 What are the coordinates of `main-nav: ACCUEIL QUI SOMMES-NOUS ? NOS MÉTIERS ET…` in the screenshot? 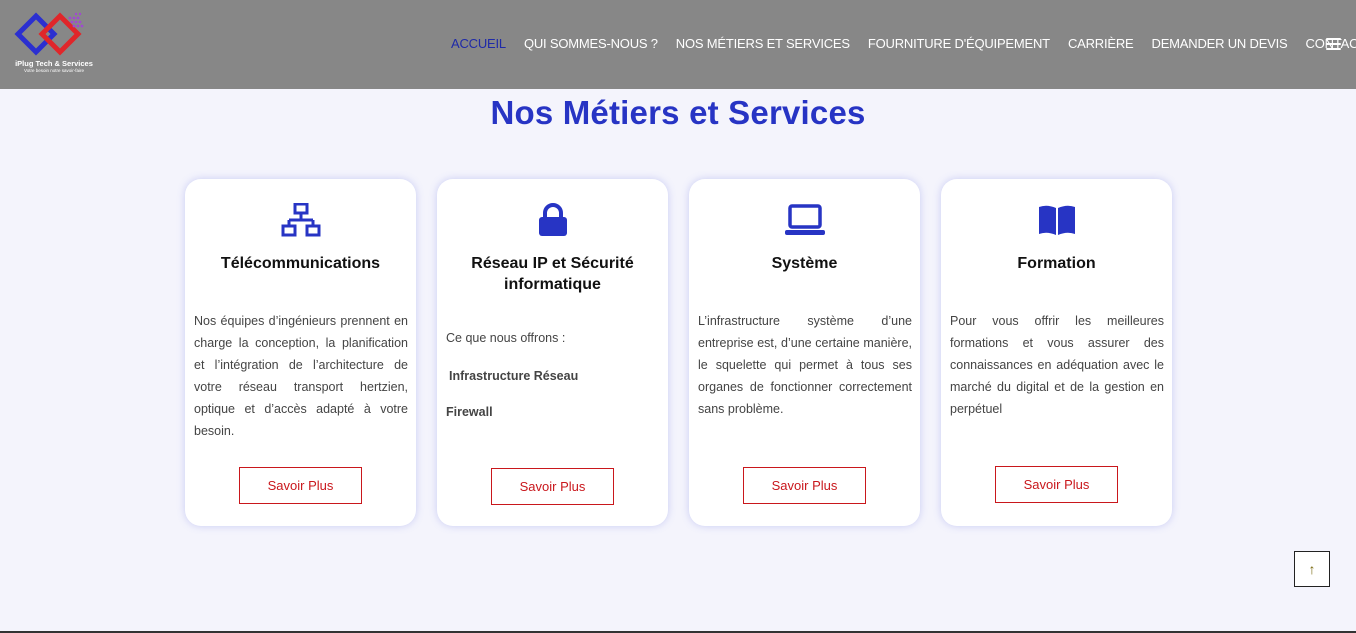 It's located at (903, 43).